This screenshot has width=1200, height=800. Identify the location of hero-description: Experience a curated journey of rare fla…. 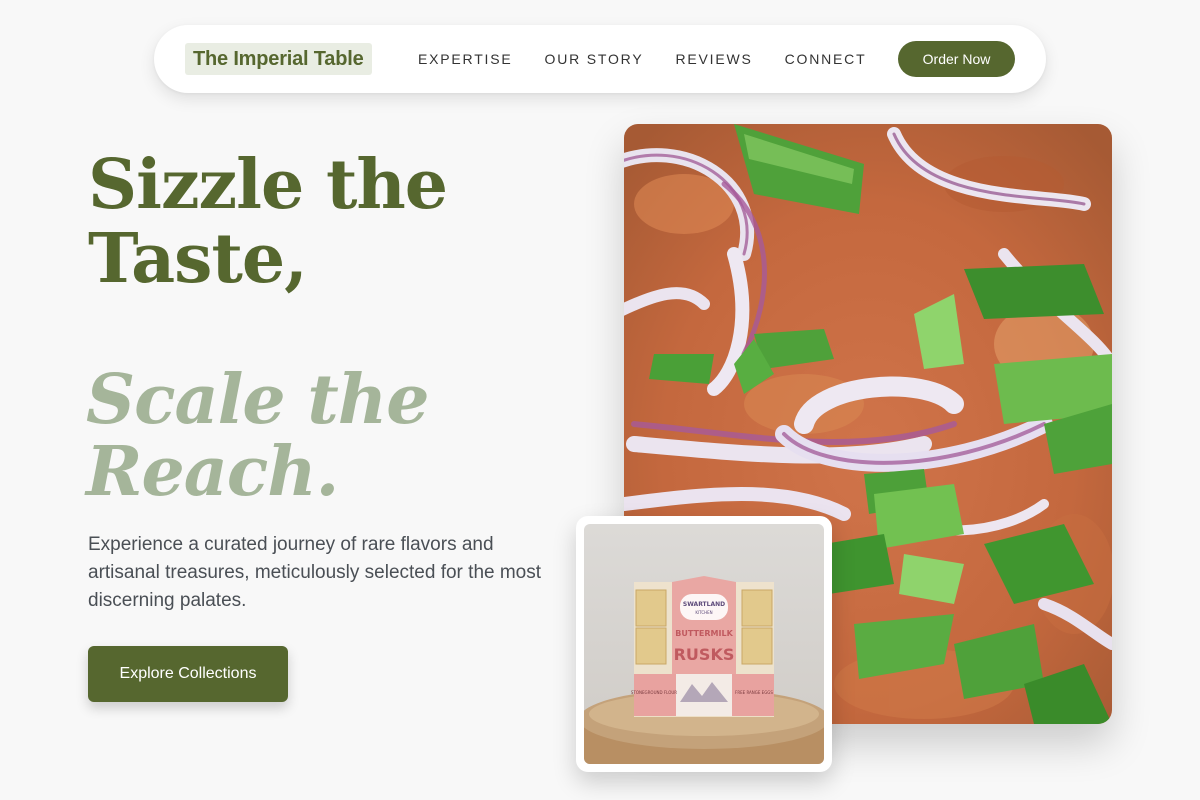
(315, 572).